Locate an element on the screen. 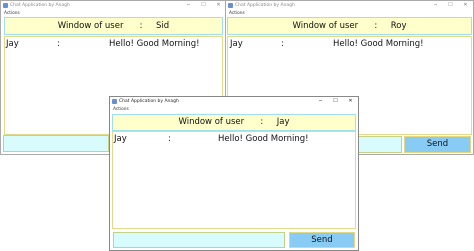 Image resolution: width=474 pixels, height=251 pixels. header-username: Roy is located at coordinates (398, 26).